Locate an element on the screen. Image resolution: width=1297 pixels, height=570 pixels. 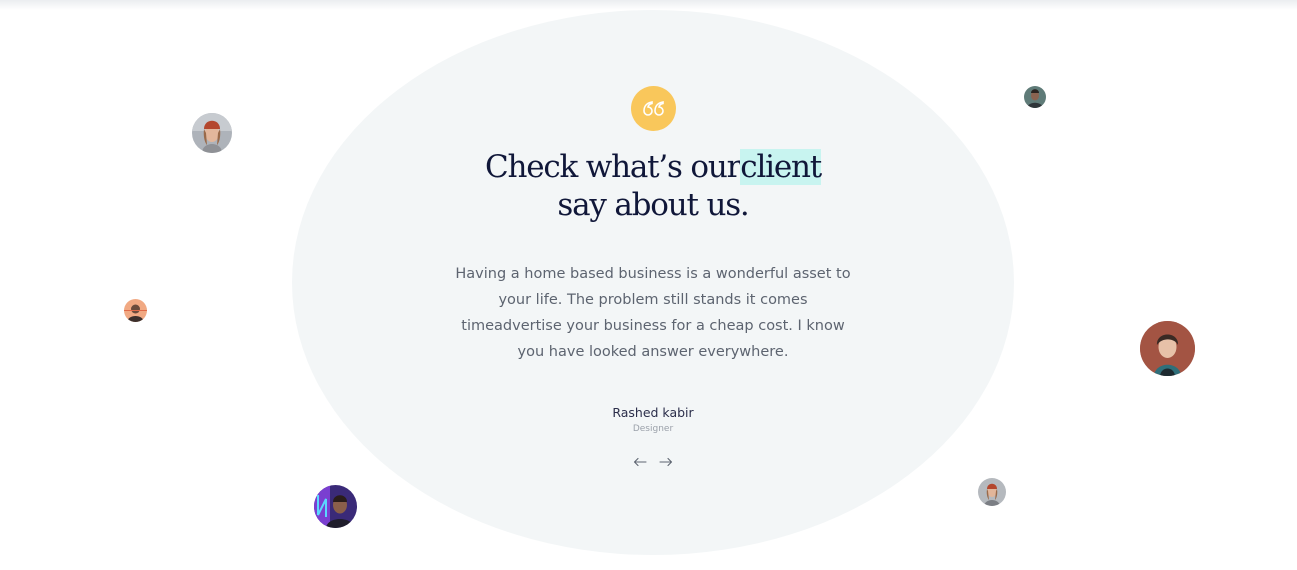
heading-text-start: Check what’s our is located at coordinates (613, 167).